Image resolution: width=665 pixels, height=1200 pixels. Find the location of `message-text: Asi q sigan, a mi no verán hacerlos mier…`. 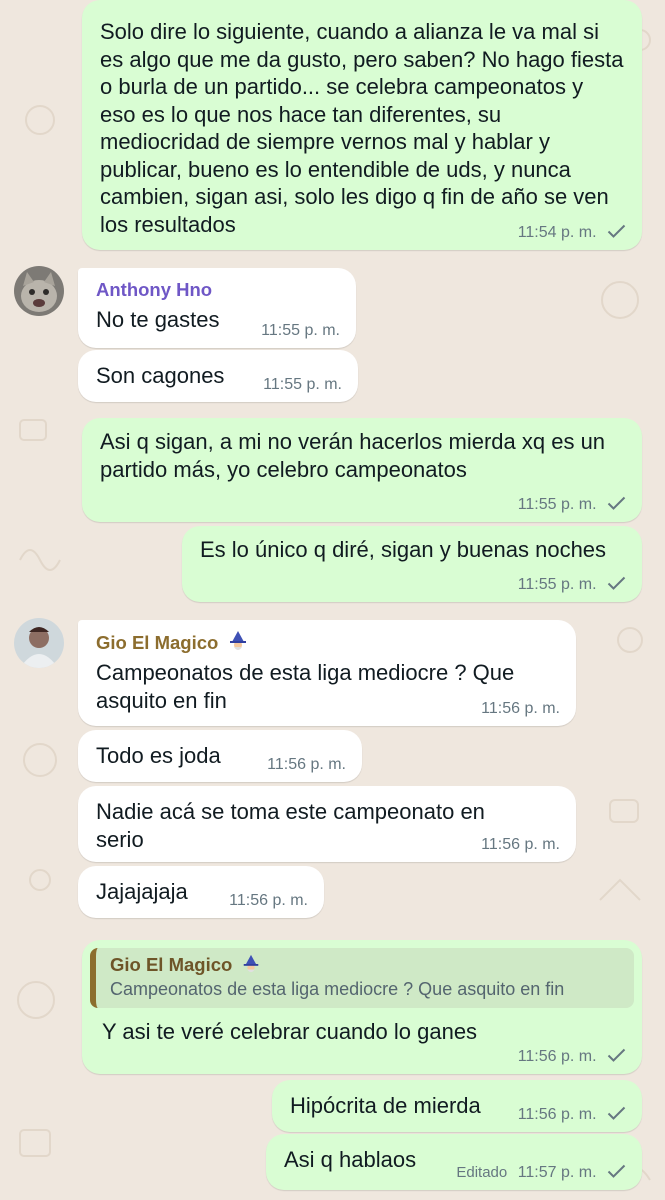

message-text: Asi q sigan, a mi no verán hacerlos mier… is located at coordinates (353, 455).